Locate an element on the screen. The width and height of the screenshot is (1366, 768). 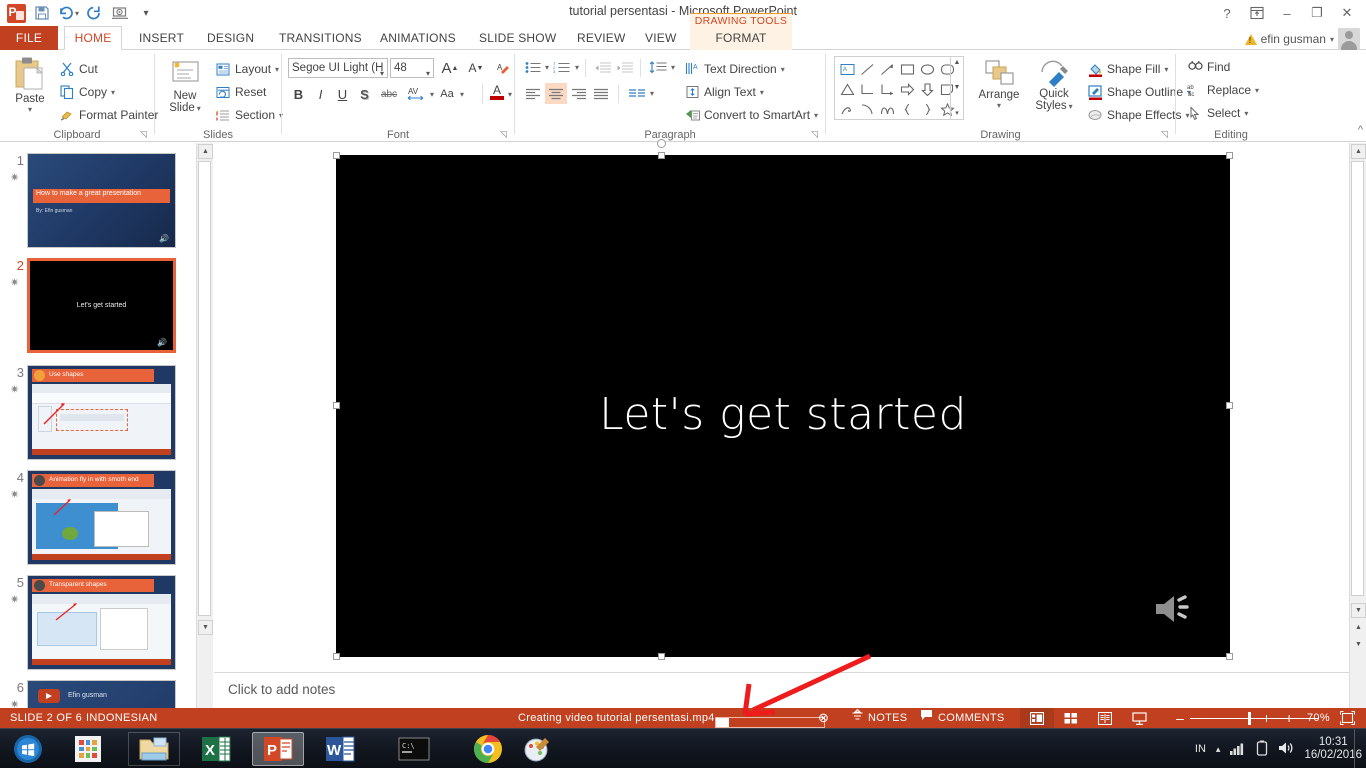
underline-button: U is located at coordinates (342, 94).